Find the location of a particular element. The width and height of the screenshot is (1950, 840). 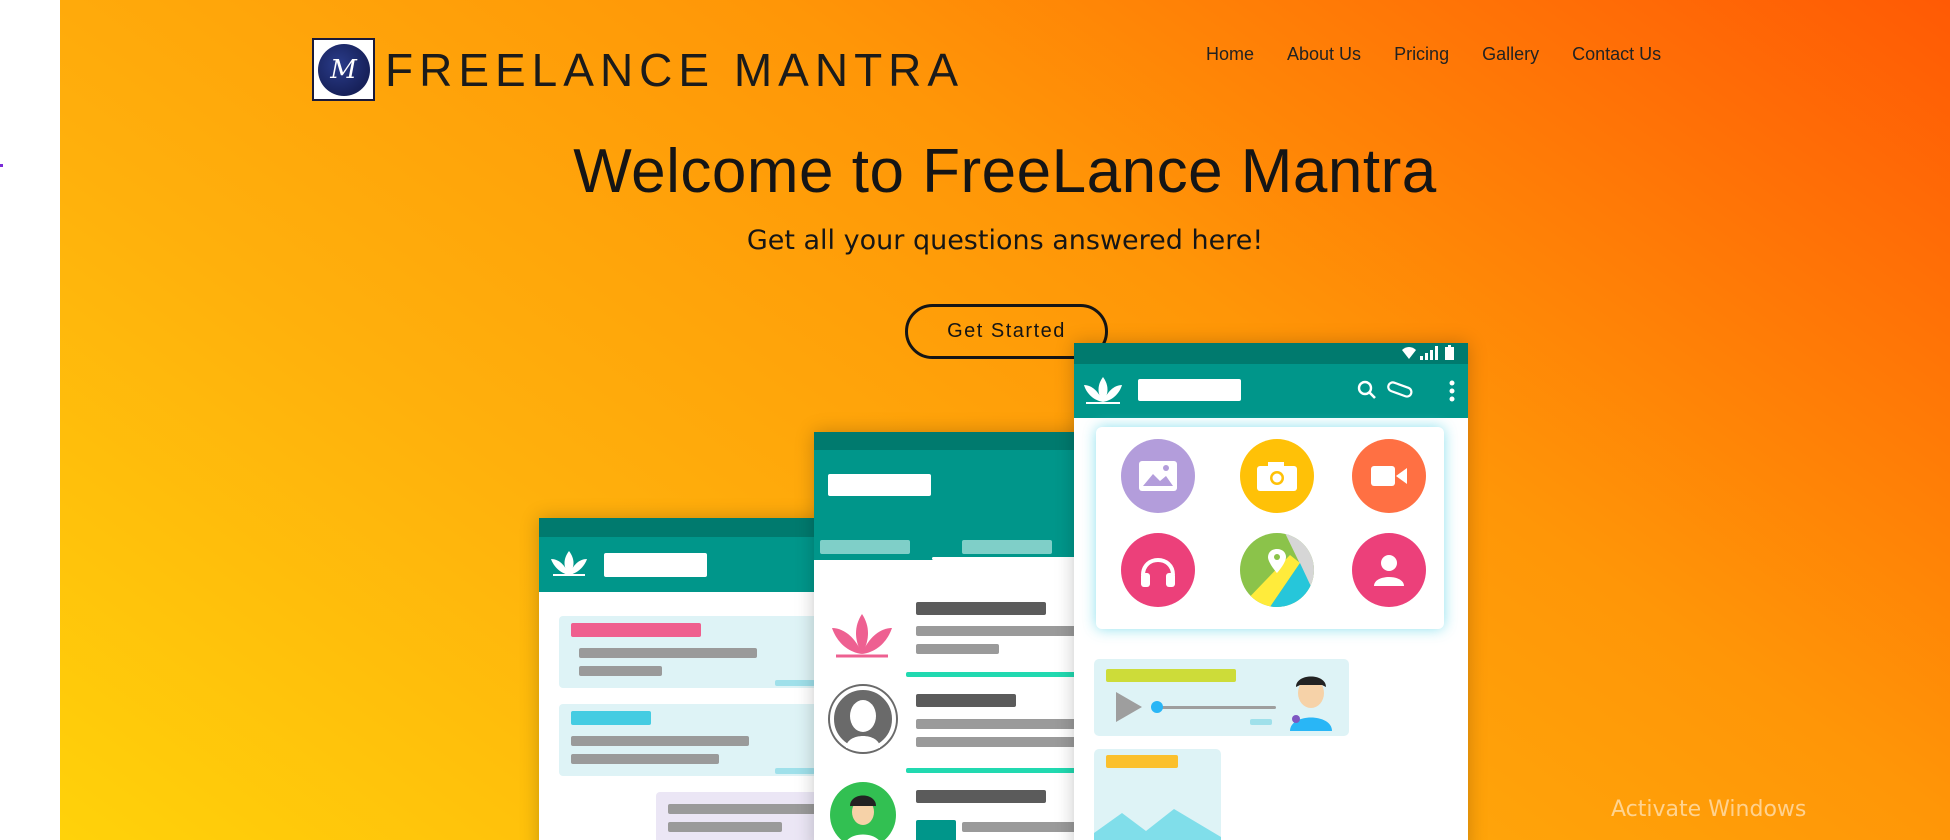

os-activation-watermark: Activate Windows is located at coordinates (1709, 809).